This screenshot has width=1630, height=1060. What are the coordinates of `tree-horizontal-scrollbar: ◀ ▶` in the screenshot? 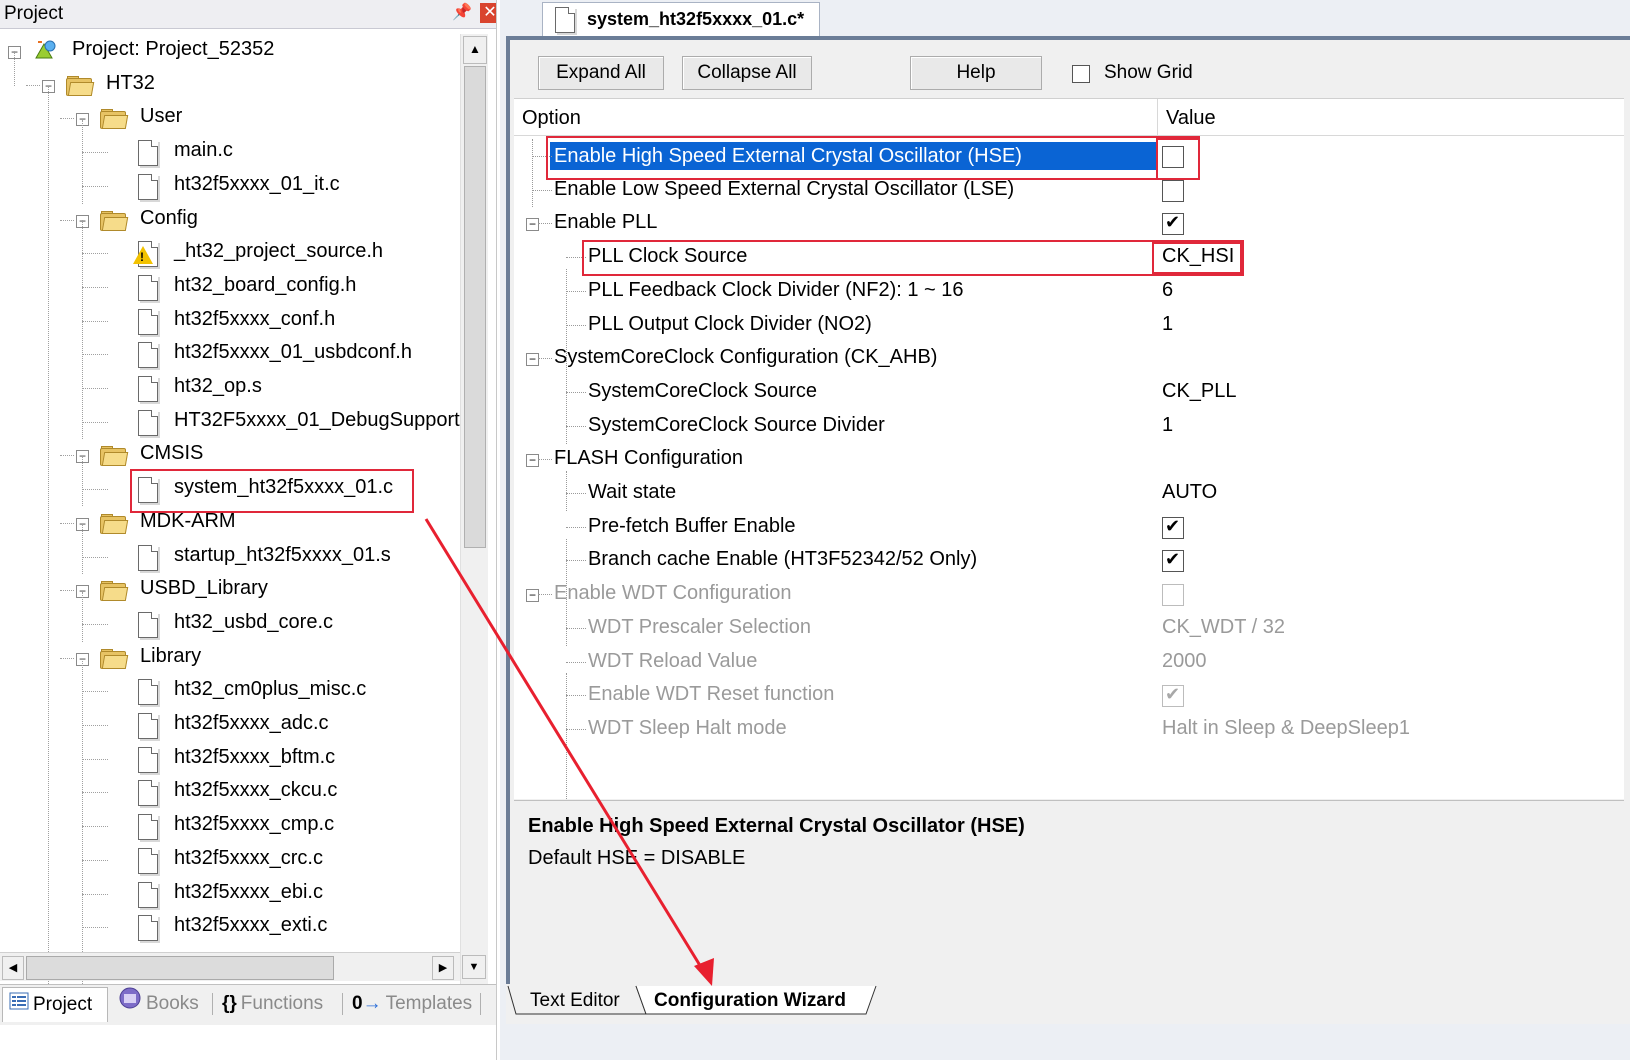 It's located at (230, 966).